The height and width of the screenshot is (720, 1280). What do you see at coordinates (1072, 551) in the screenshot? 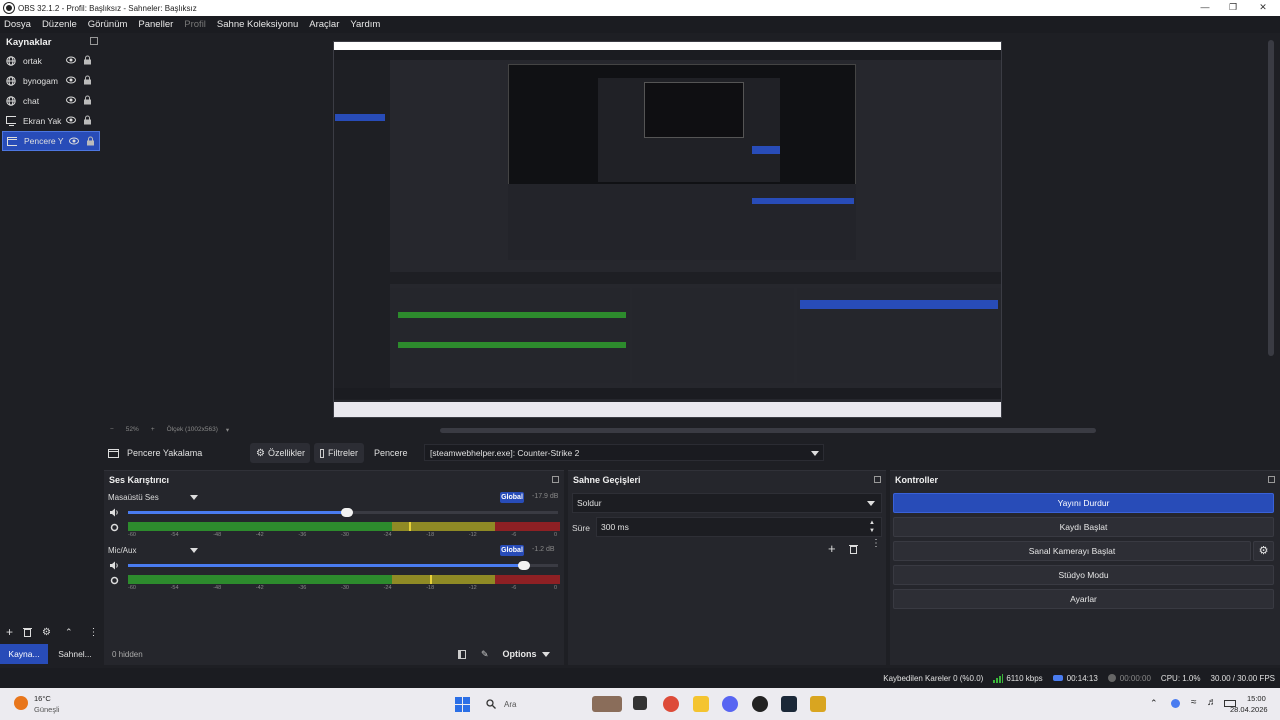
I see `start-virtual-camera-button: Sanal Kamerayı Başlat` at bounding box center [1072, 551].